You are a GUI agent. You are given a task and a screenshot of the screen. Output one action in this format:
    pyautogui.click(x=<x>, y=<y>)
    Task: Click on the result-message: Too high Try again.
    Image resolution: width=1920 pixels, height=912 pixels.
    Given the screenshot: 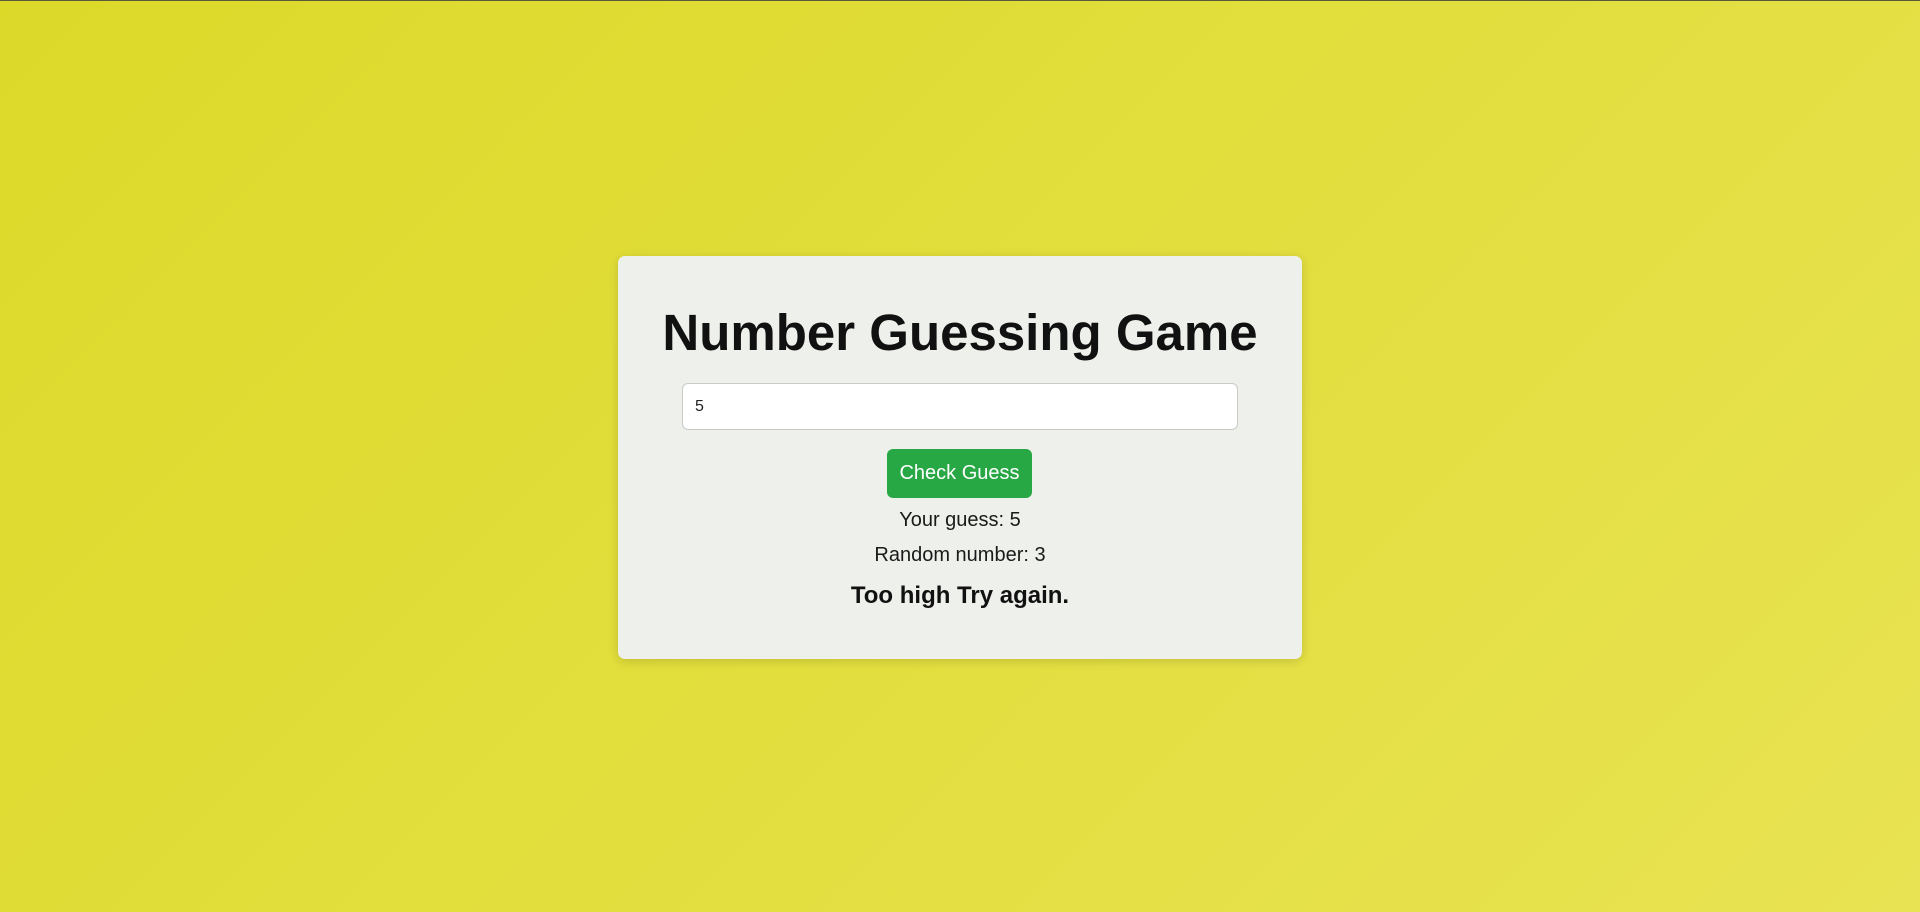 What is the action you would take?
    pyautogui.click(x=960, y=595)
    